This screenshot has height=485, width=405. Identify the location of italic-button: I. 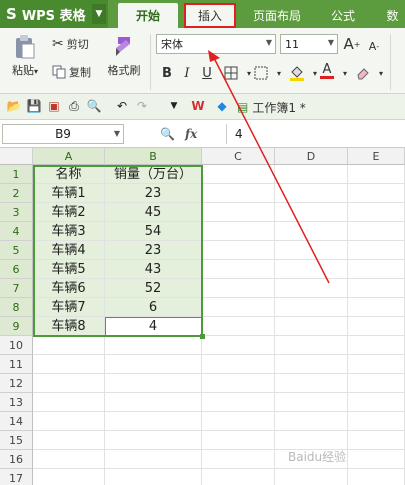
(187, 73).